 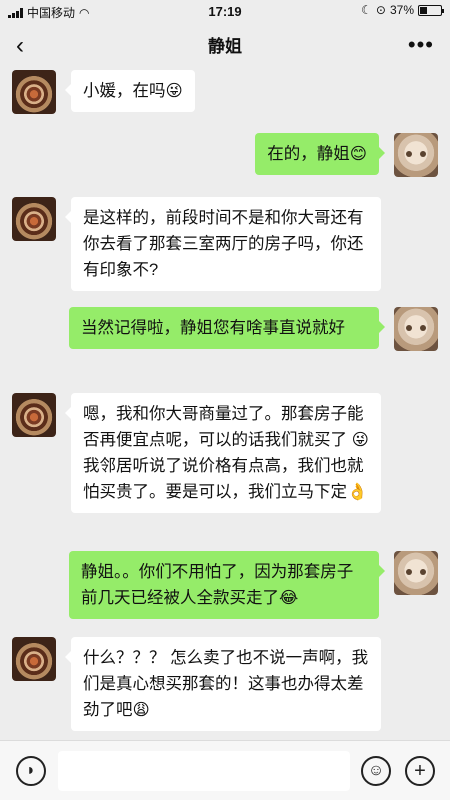 I want to click on battery-icon, so click(x=431, y=10).